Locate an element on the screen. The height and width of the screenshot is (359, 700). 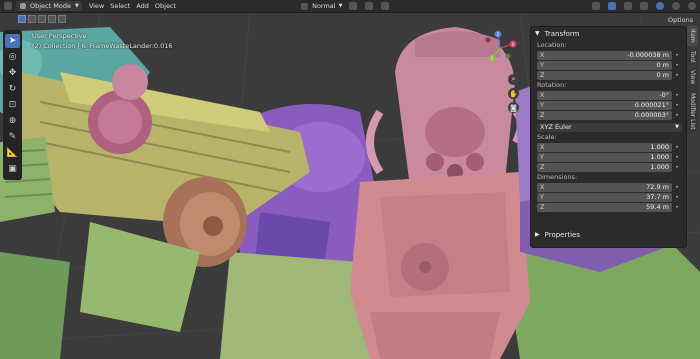
scale-tool: ⊡ is located at coordinates (12, 105).